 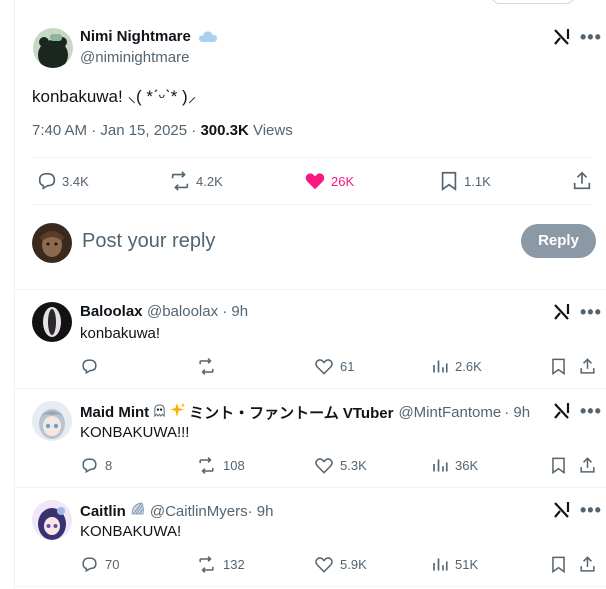 I want to click on reply-action: 8, so click(x=96, y=465).